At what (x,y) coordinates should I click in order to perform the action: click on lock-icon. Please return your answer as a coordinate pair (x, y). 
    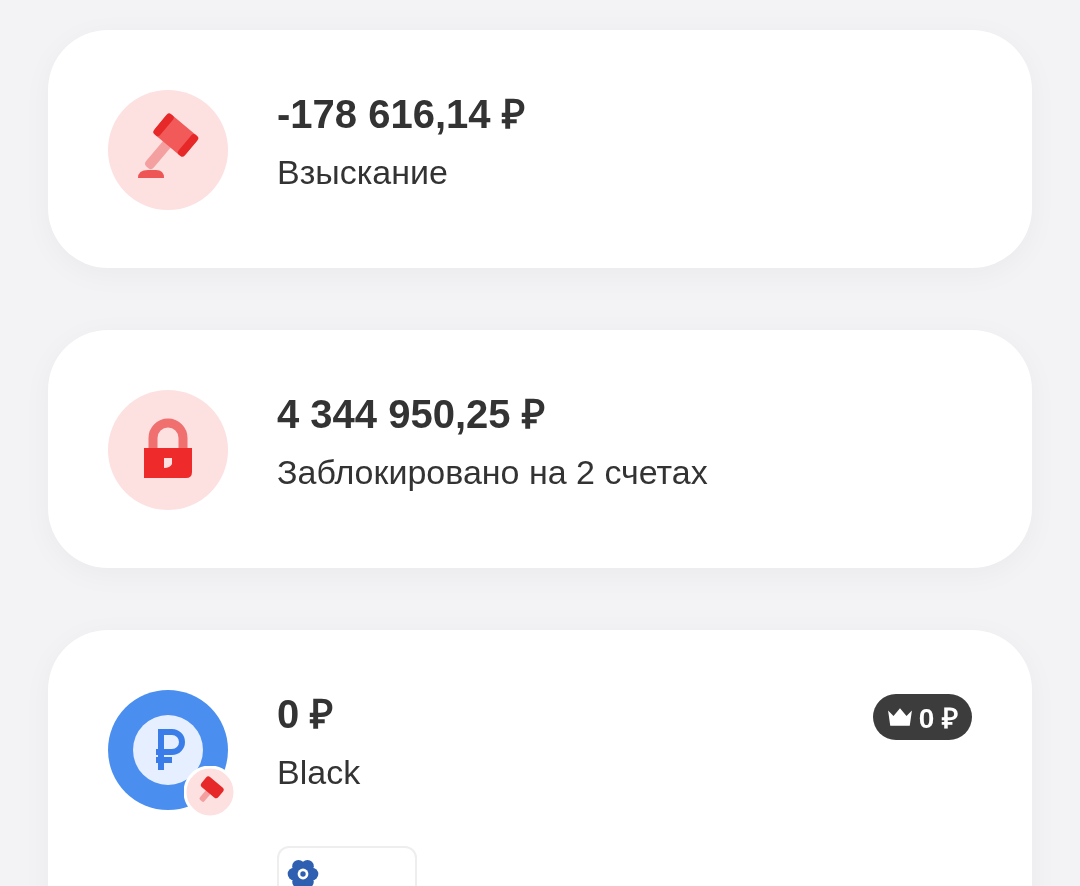
    Looking at the image, I should click on (168, 450).